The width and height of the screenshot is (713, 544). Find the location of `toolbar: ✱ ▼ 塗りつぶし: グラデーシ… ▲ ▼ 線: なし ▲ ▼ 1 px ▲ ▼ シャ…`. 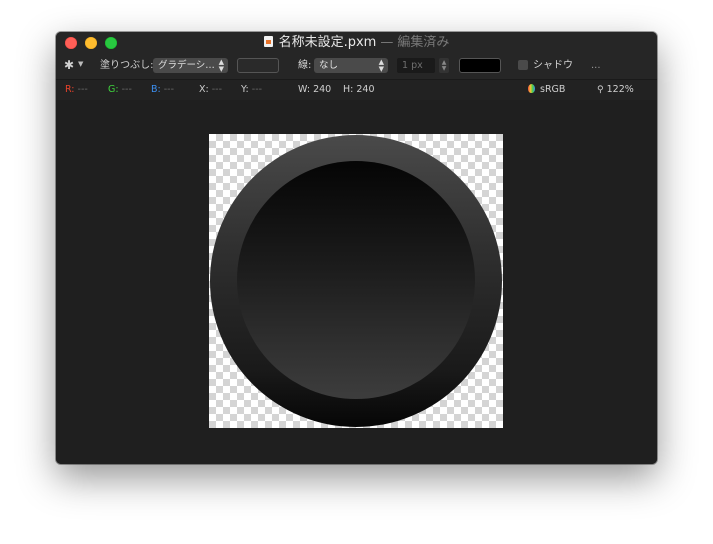

toolbar: ✱ ▼ 塗りつぶし: グラデーシ… ▲ ▼ 線: なし ▲ ▼ 1 px ▲ ▼ シャ… is located at coordinates (356, 66).